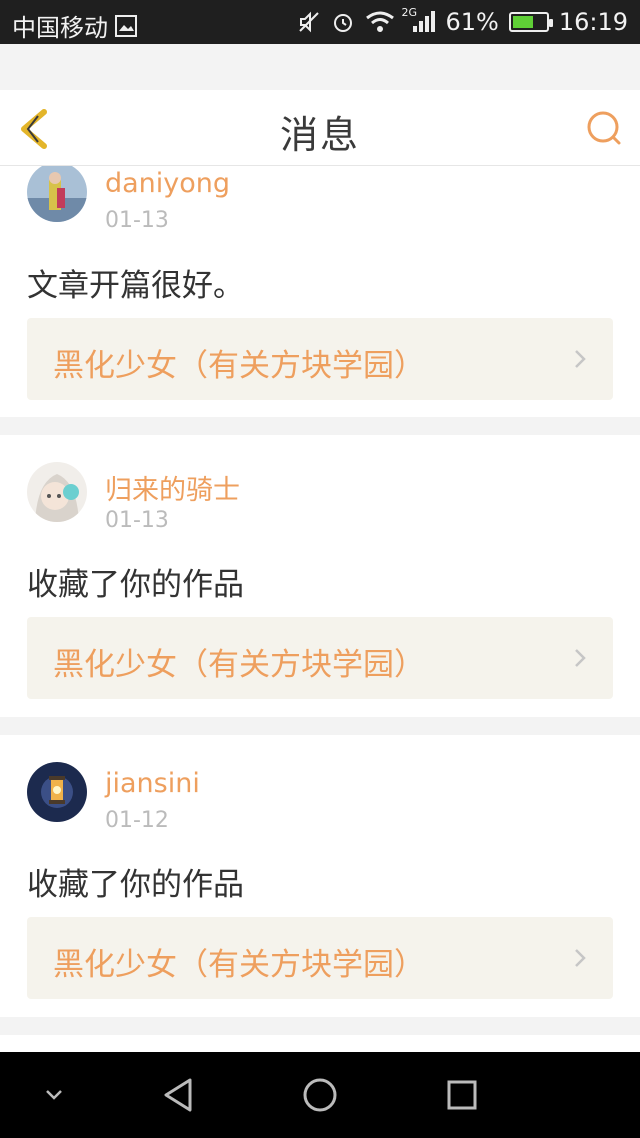  What do you see at coordinates (54, 1095) in the screenshot?
I see `chevron-down-icon` at bounding box center [54, 1095].